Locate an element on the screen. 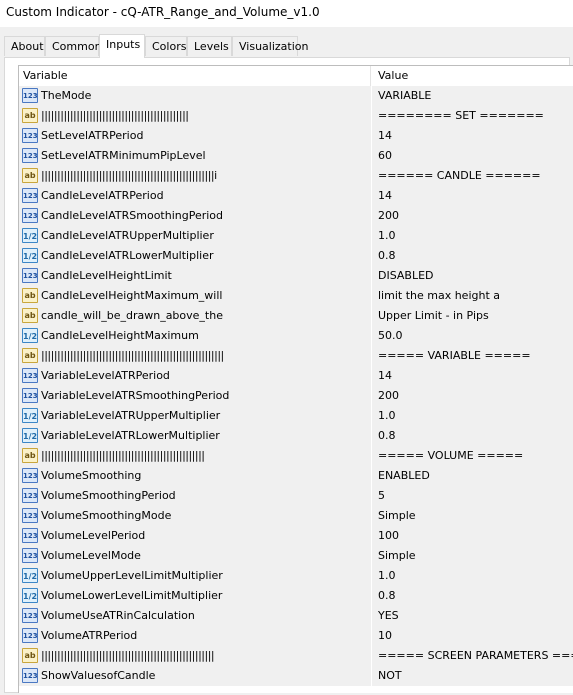 The width and height of the screenshot is (573, 695). value-cell: 5 is located at coordinates (472, 496).